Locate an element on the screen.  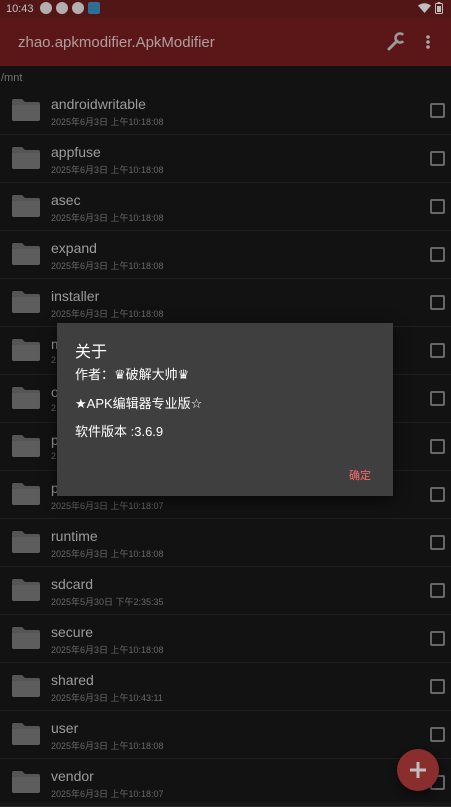
dialog-title: 关于 is located at coordinates (91, 352).